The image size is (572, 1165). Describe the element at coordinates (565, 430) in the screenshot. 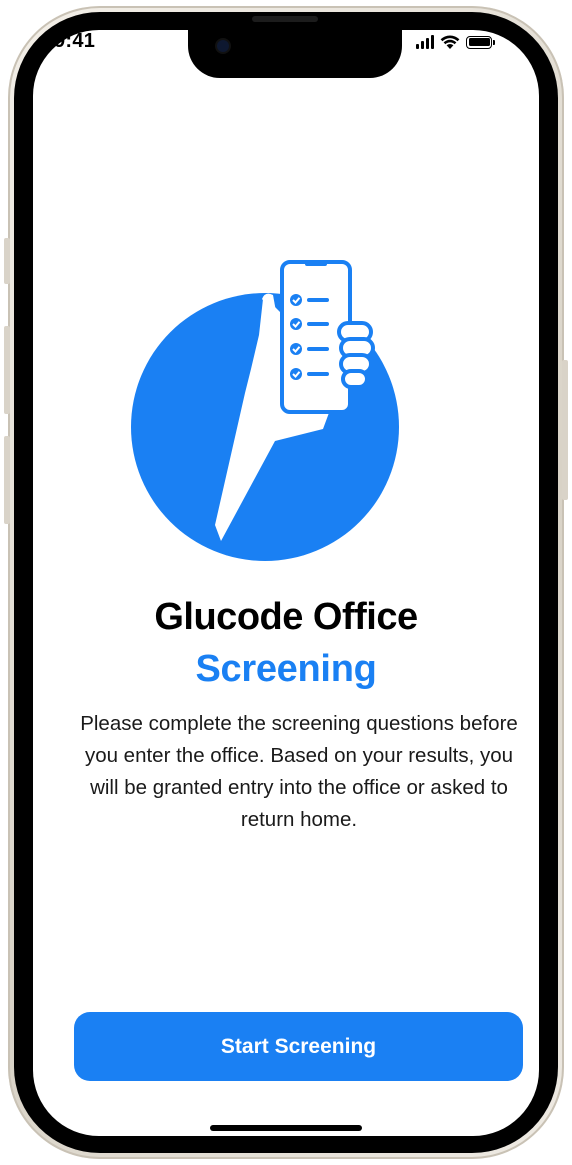

I see `power-button` at that location.